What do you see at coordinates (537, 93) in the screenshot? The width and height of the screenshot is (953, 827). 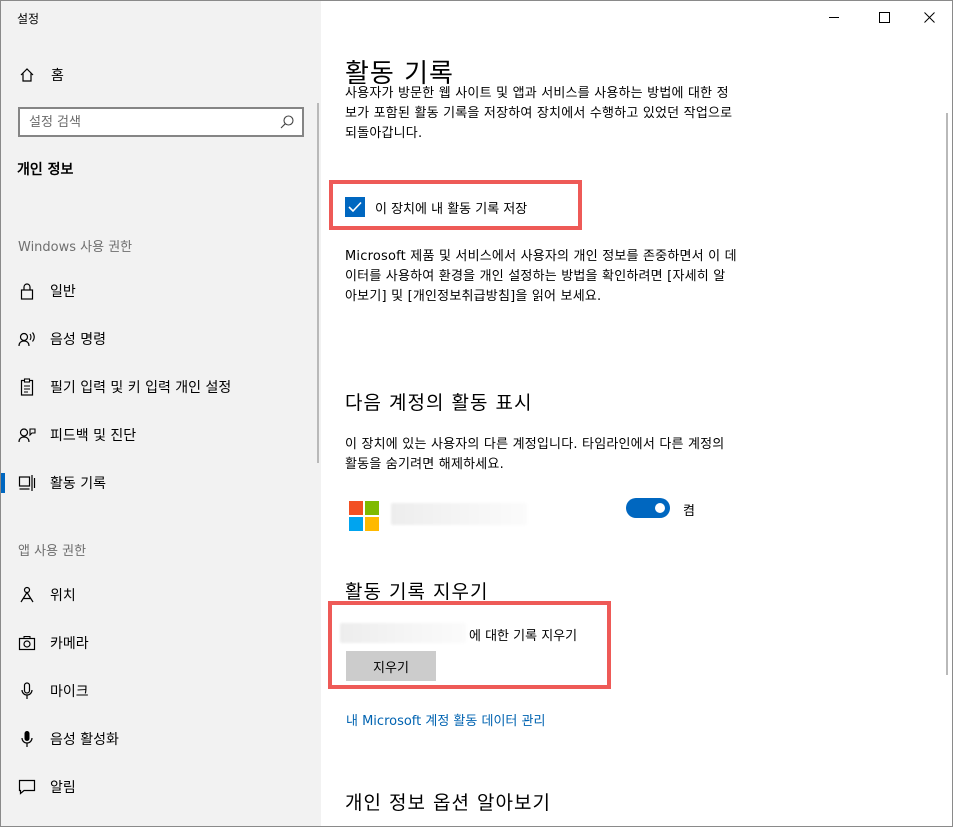 I see `intro-line: 사용자가 방문한 웹 사이트 및 앱과 서비스를 사용하는 방법에 대한 정` at bounding box center [537, 93].